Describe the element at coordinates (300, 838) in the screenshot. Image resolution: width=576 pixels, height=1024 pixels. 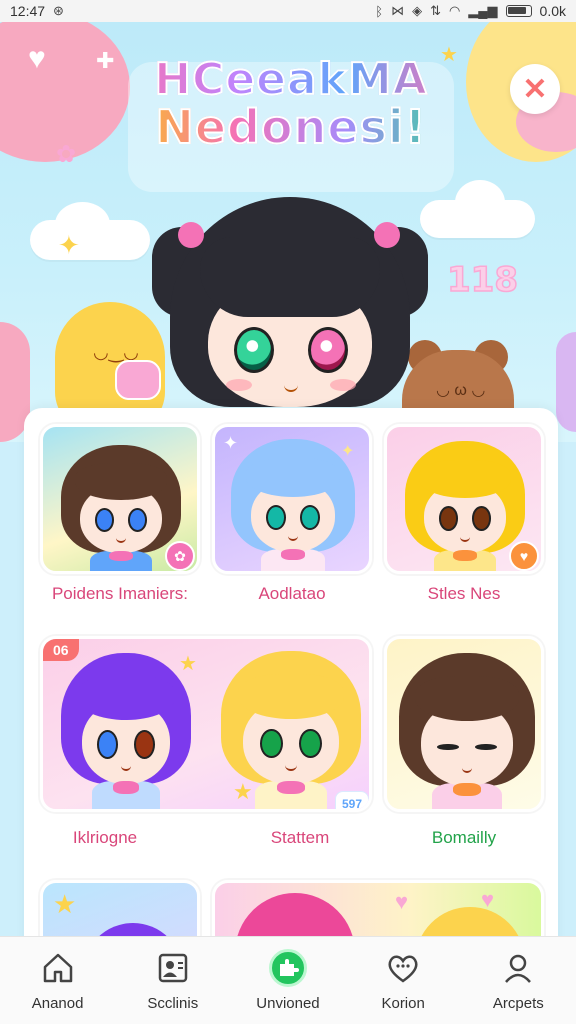
I see `card-label-5: Stattem` at that location.